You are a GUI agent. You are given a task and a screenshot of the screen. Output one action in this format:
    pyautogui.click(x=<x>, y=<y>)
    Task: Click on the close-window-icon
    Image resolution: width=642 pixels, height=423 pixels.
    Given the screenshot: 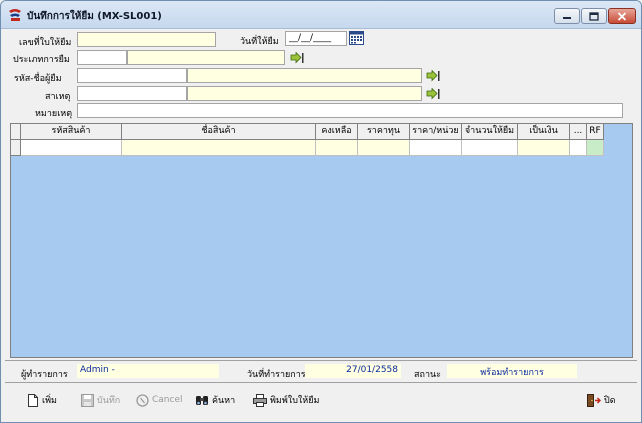 What is the action you would take?
    pyautogui.click(x=622, y=16)
    